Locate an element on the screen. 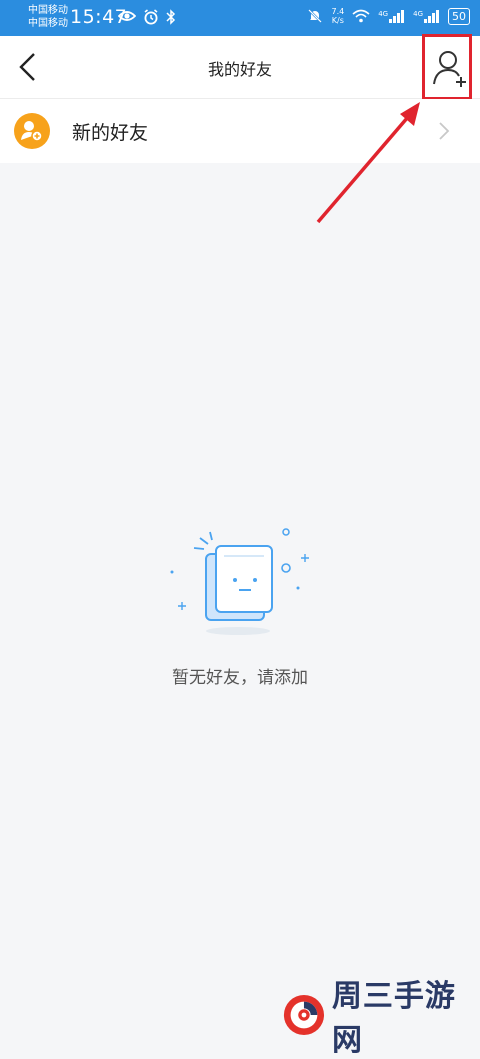 The height and width of the screenshot is (1059, 480). signal-2-label: 4G is located at coordinates (418, 13).